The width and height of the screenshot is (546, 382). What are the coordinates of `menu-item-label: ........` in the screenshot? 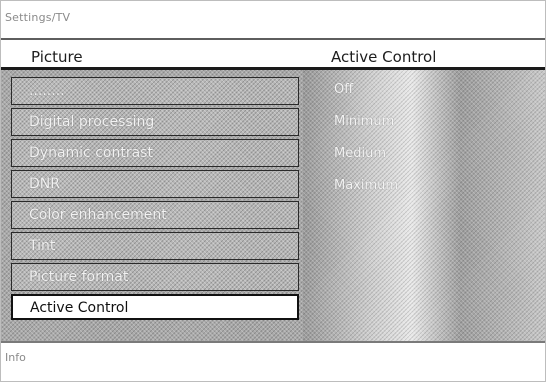 It's located at (47, 91).